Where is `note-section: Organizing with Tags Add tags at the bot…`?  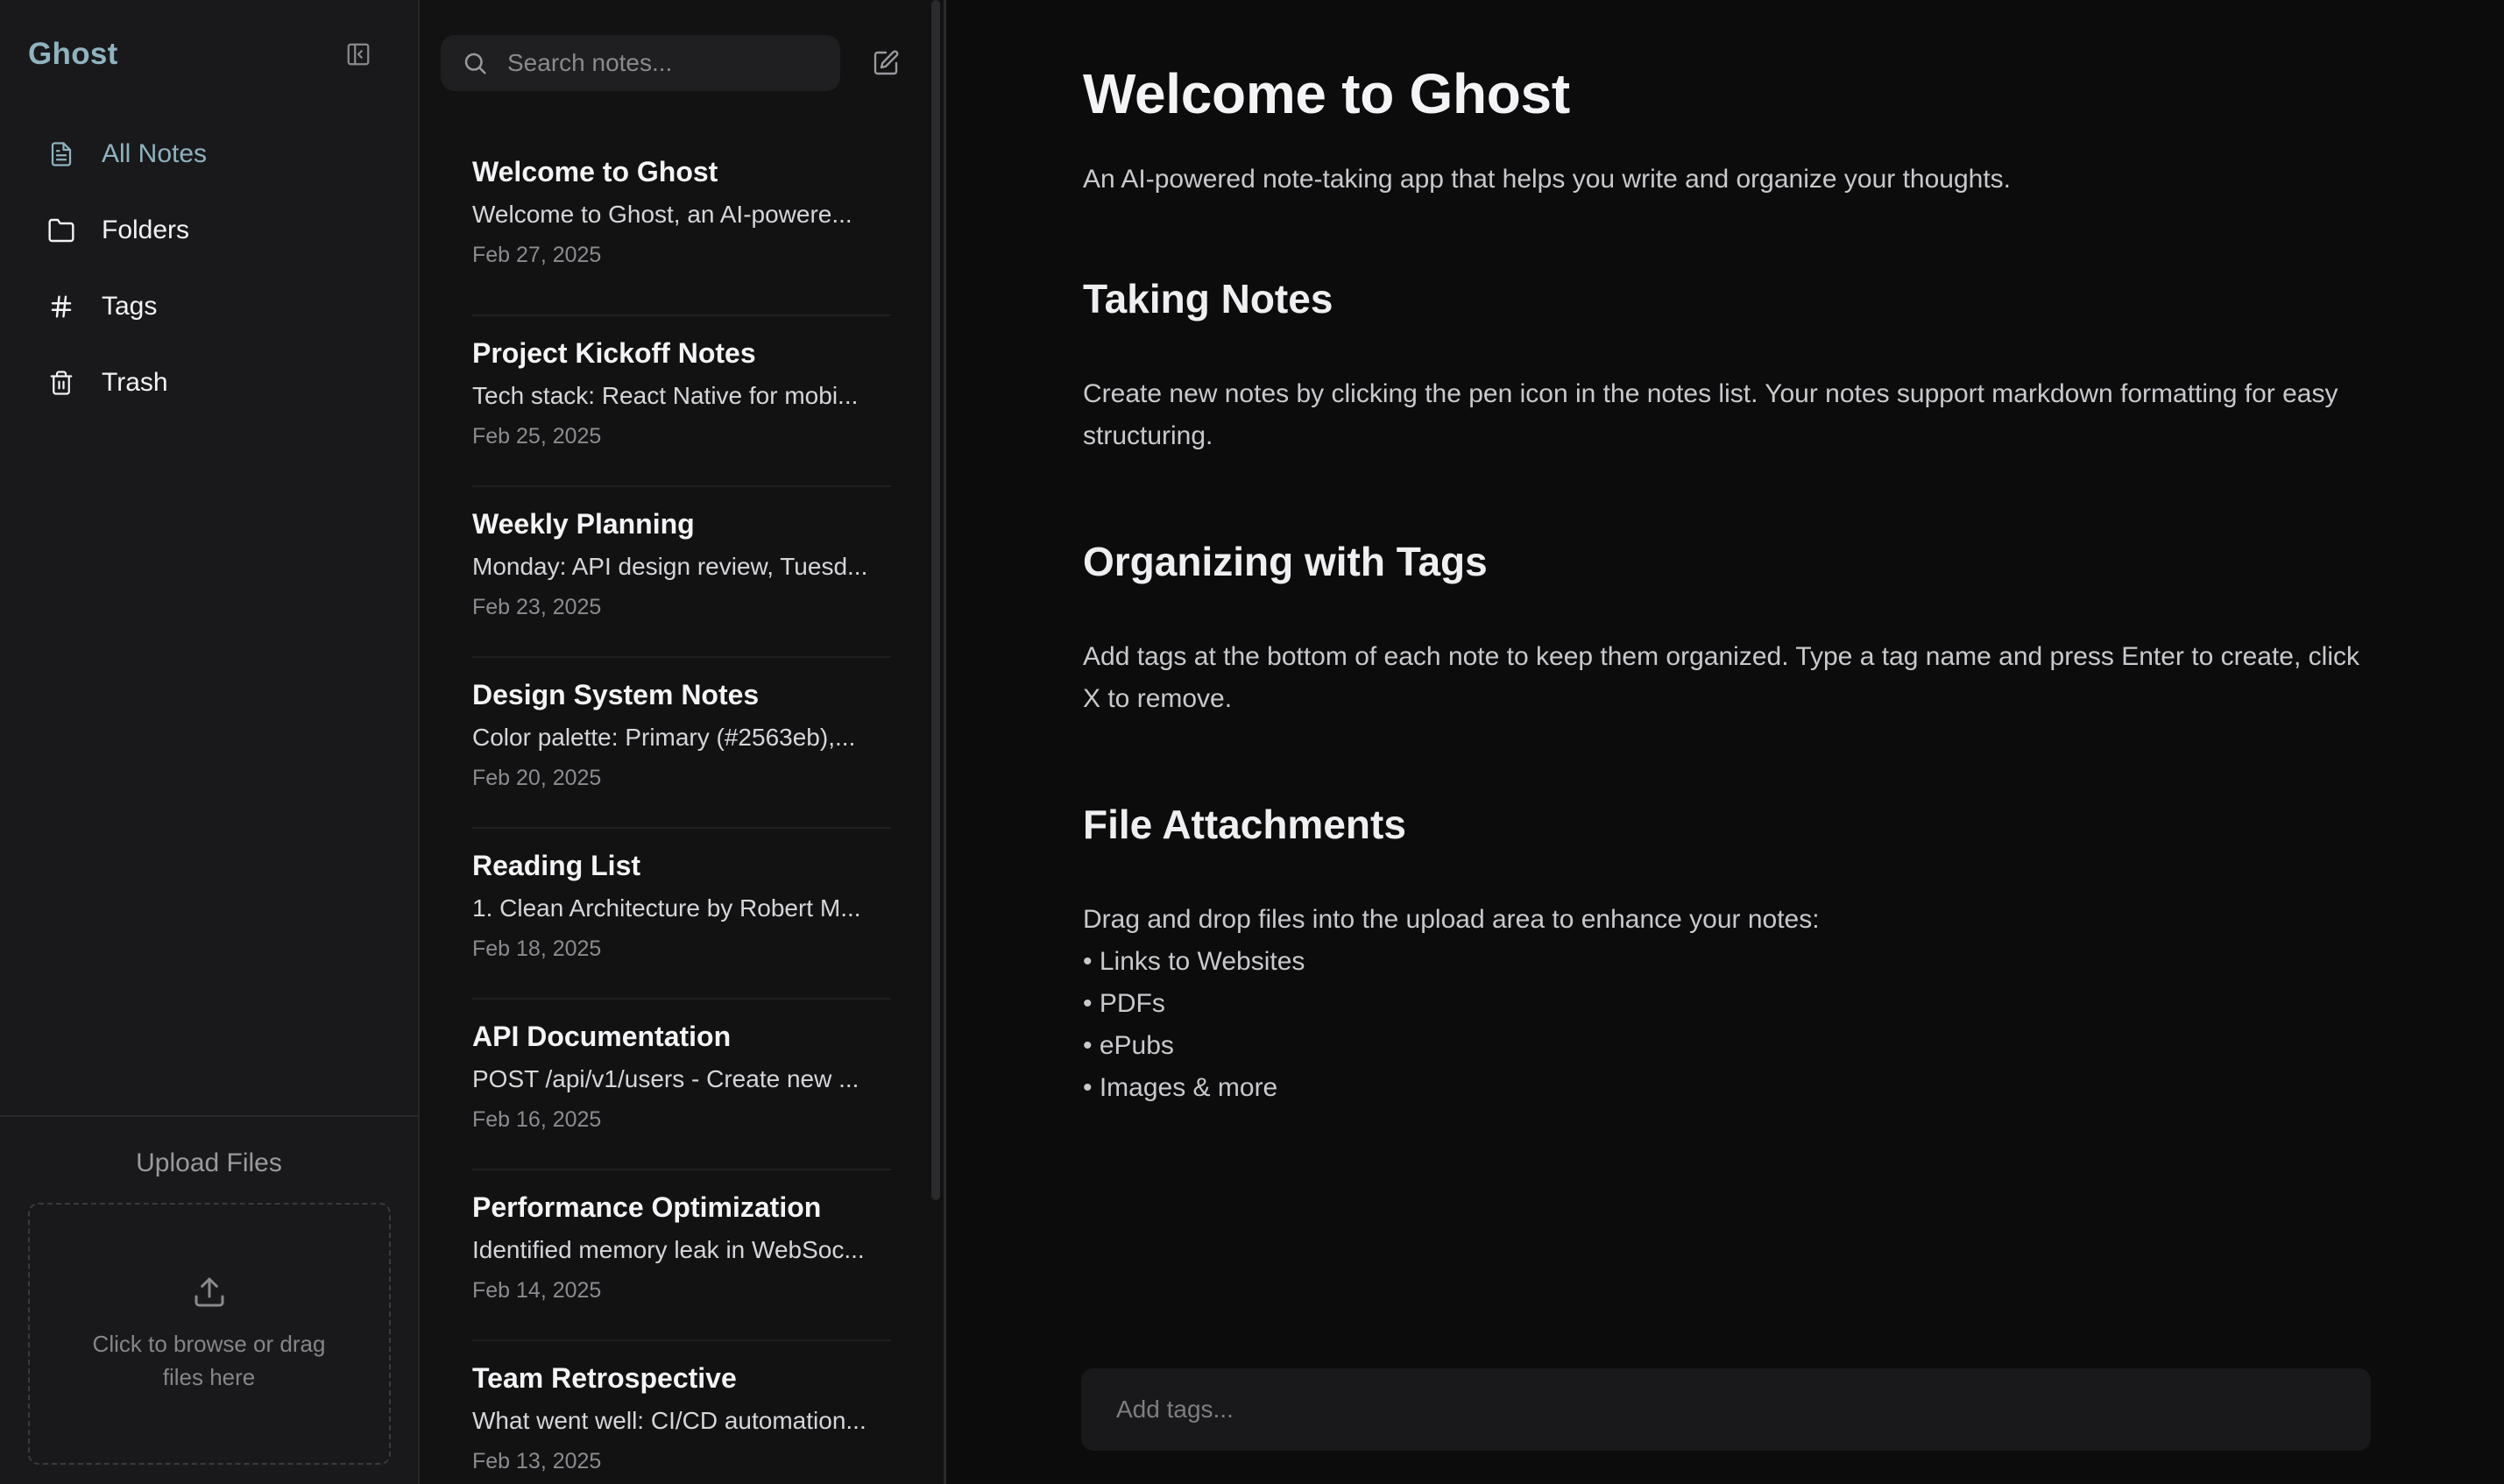 note-section: Organizing with Tags Add tags at the bot… is located at coordinates (1793, 629).